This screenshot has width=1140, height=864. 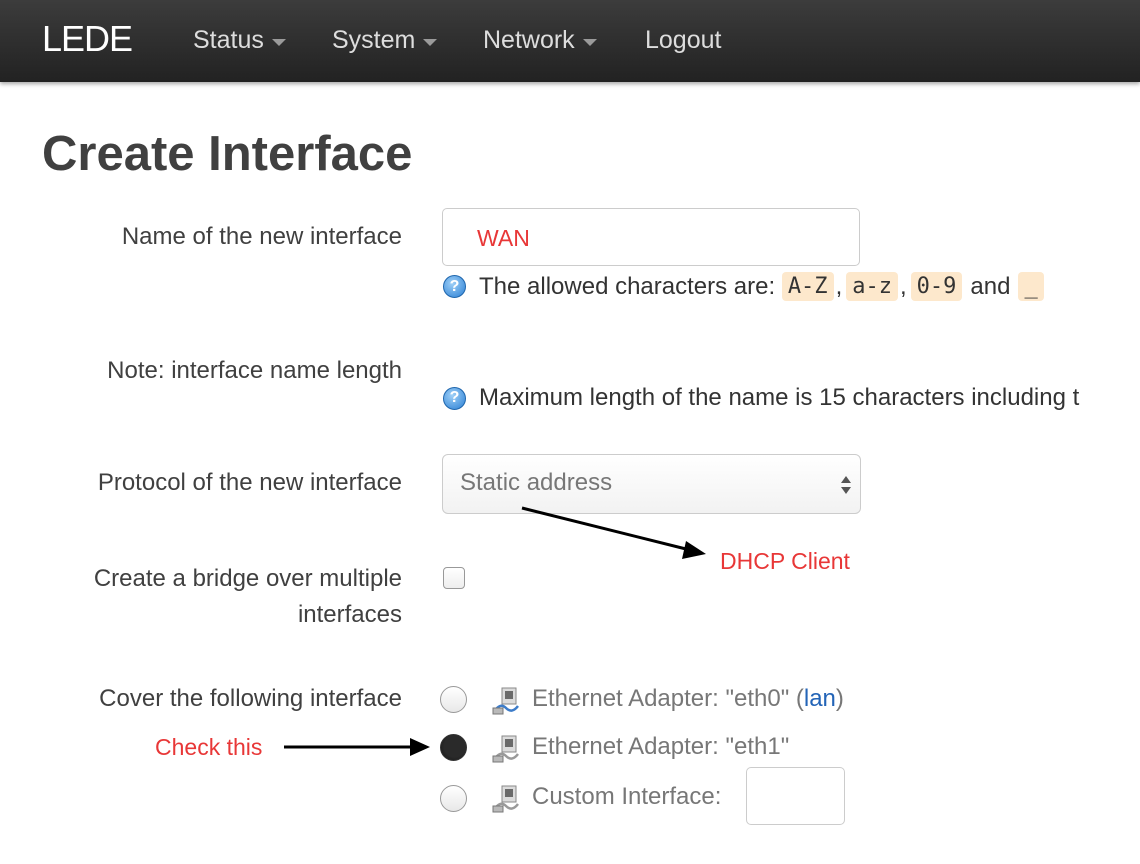 What do you see at coordinates (420, 747) in the screenshot?
I see `arrow-head-eth1-icon` at bounding box center [420, 747].